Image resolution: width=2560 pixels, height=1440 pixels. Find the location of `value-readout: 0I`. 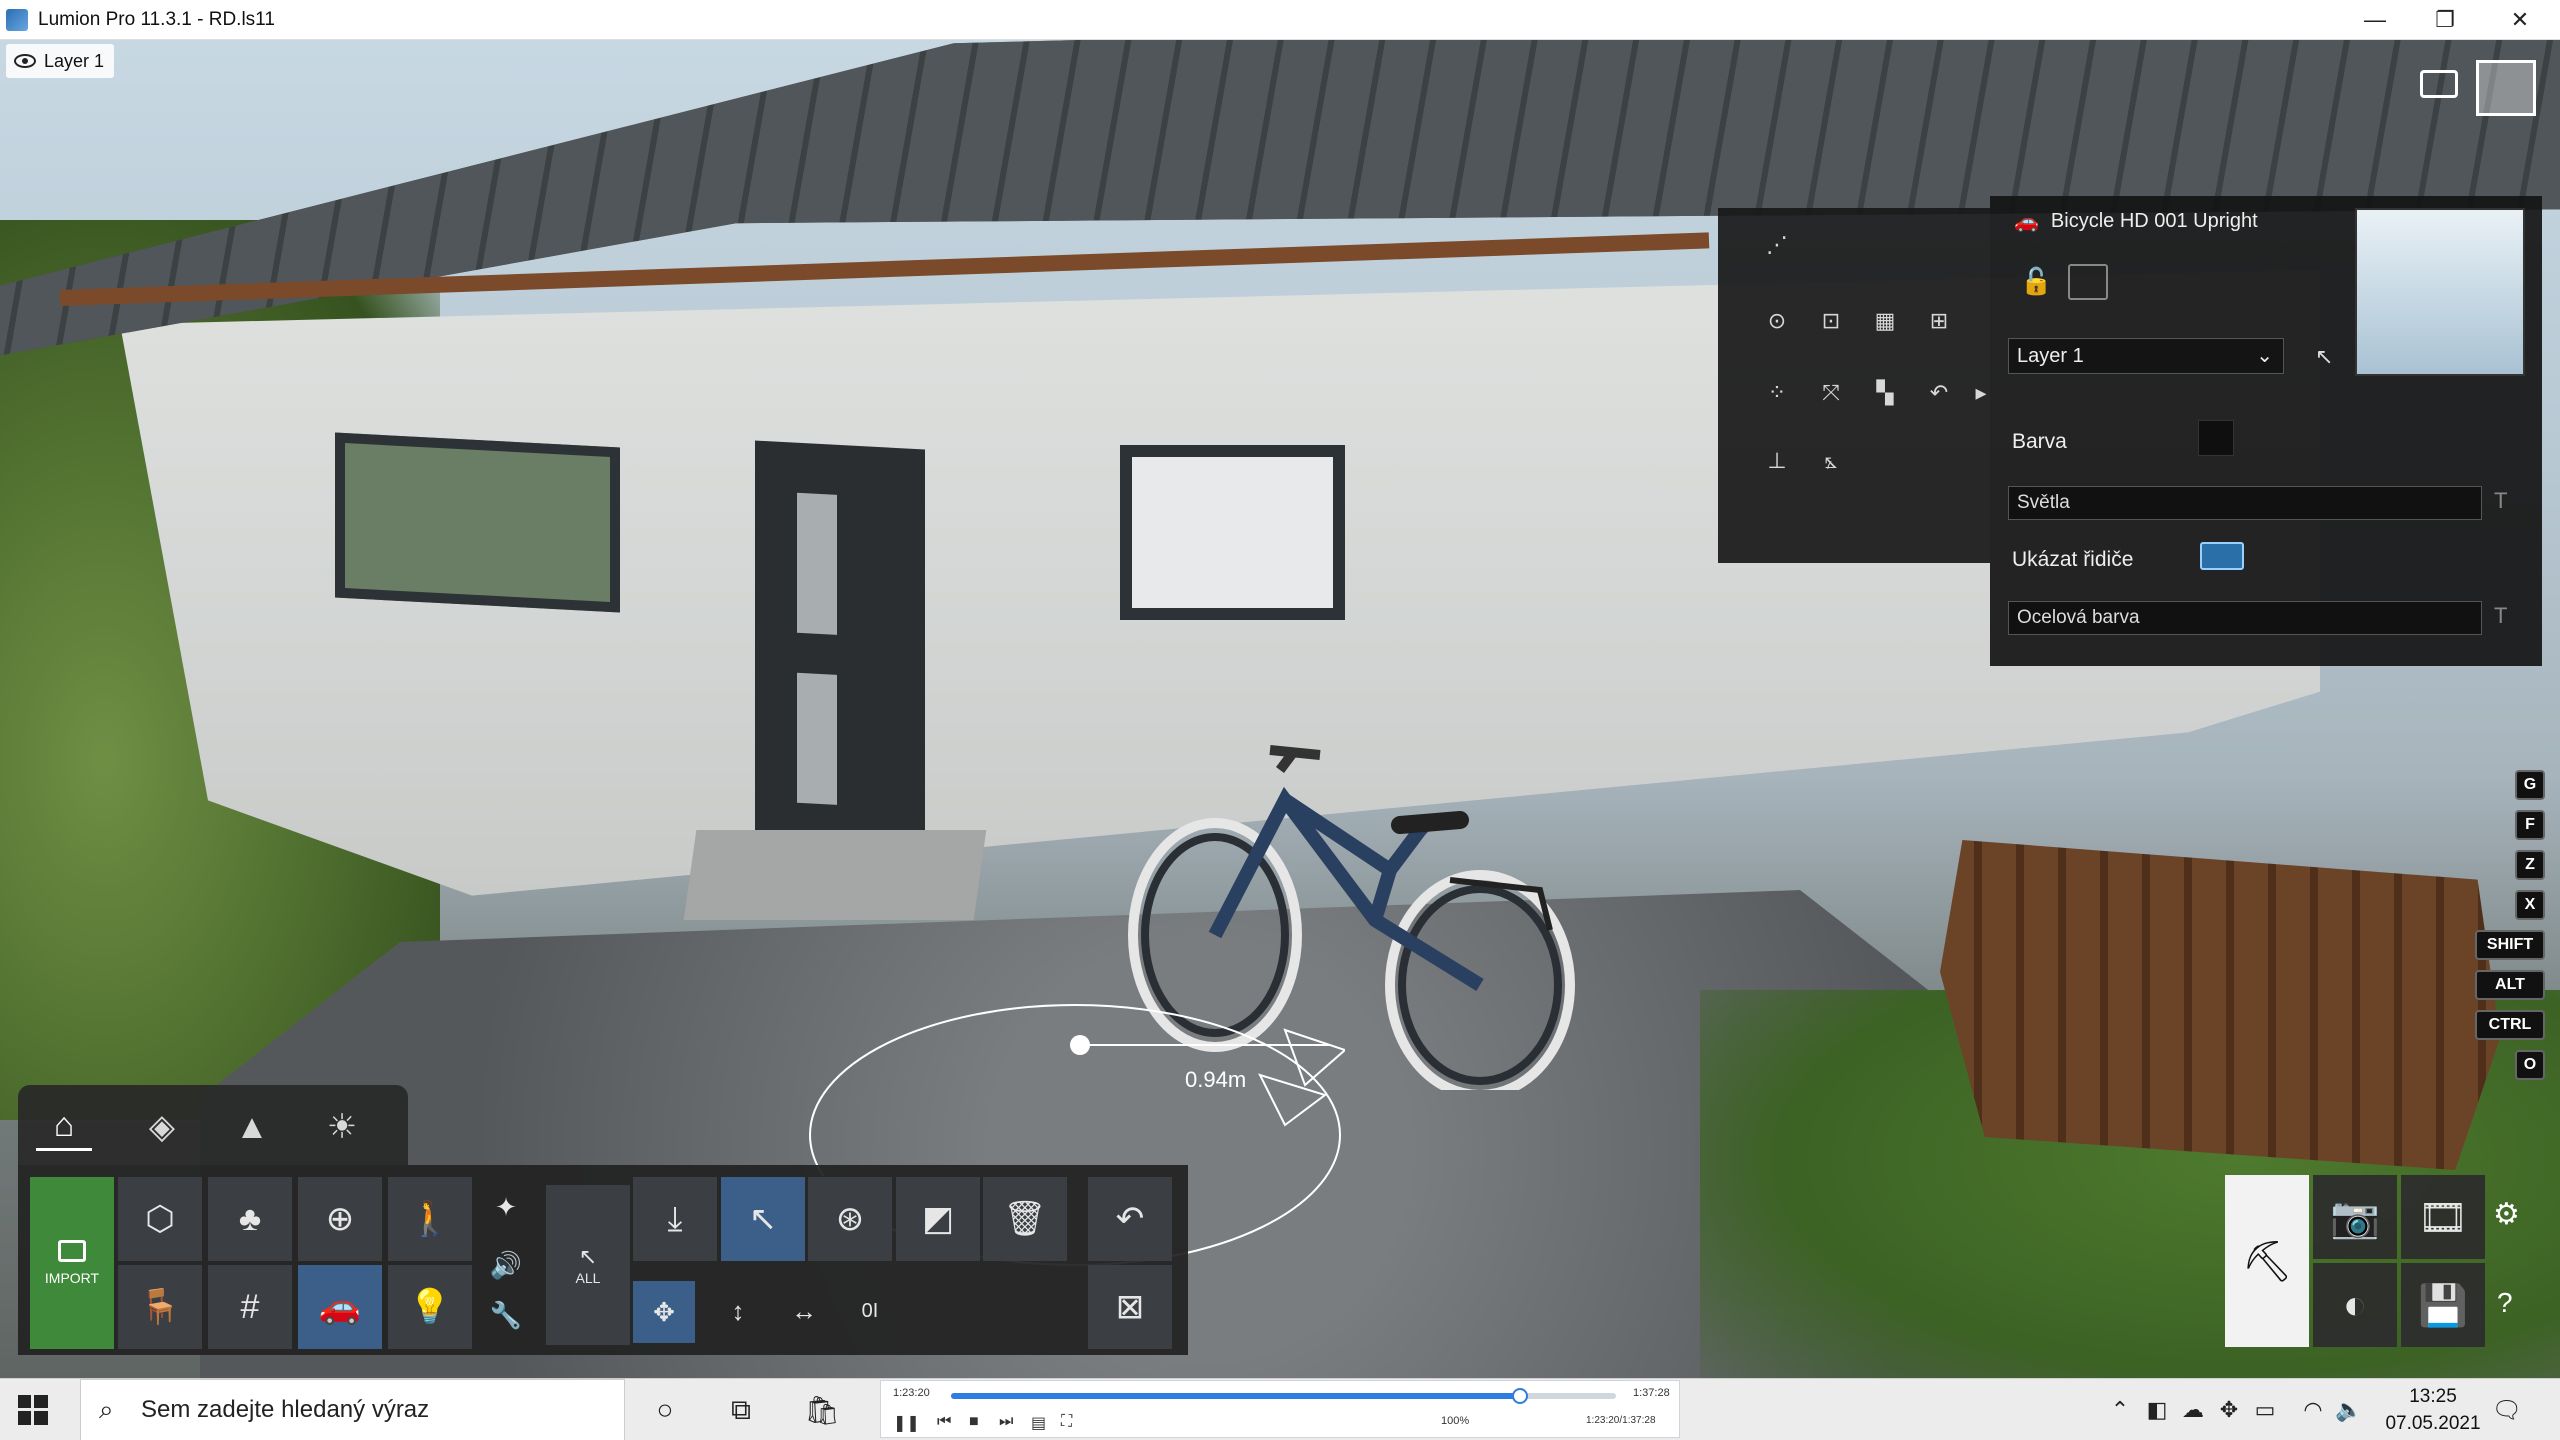

value-readout: 0I is located at coordinates (870, 1311).